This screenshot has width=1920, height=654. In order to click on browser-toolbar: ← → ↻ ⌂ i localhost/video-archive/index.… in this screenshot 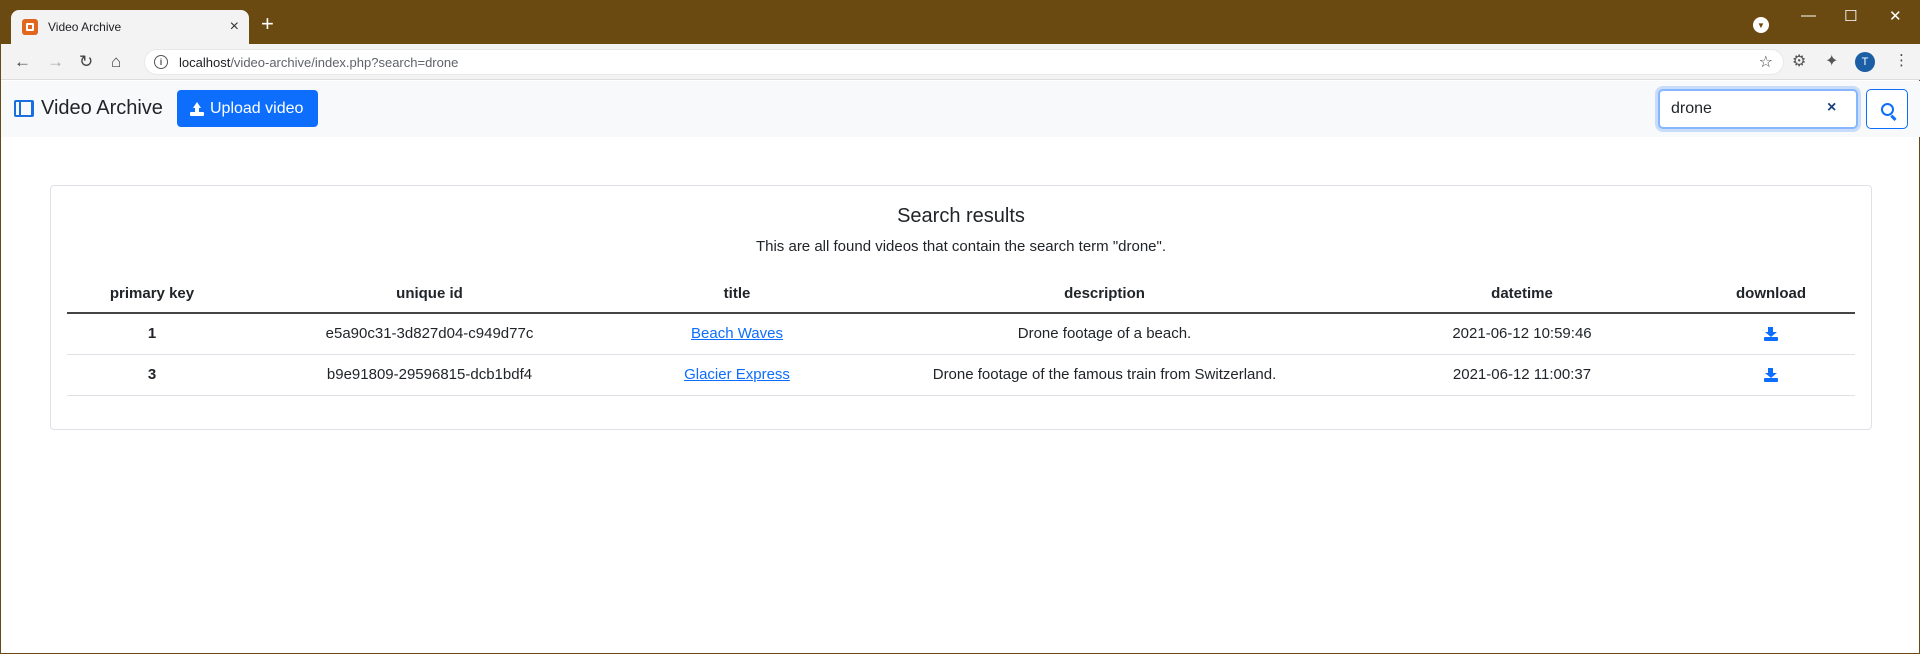, I will do `click(960, 62)`.